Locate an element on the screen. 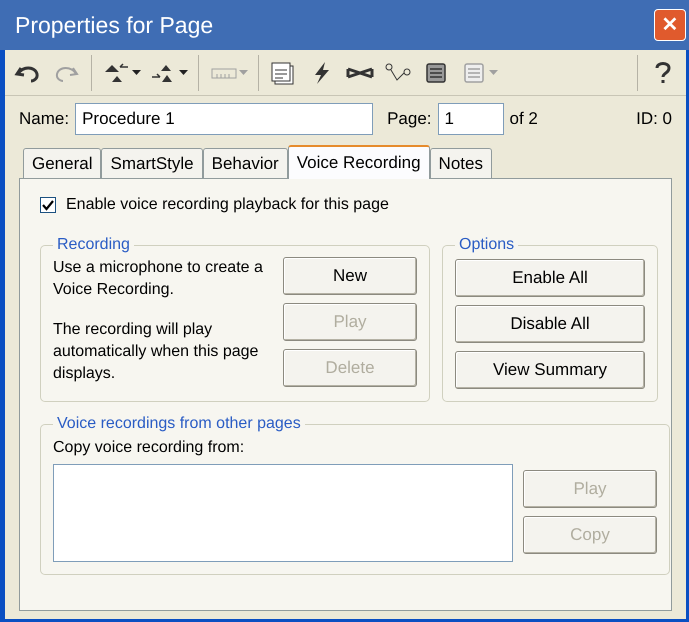 This screenshot has height=622, width=689. push-button: View Summary is located at coordinates (550, 370).